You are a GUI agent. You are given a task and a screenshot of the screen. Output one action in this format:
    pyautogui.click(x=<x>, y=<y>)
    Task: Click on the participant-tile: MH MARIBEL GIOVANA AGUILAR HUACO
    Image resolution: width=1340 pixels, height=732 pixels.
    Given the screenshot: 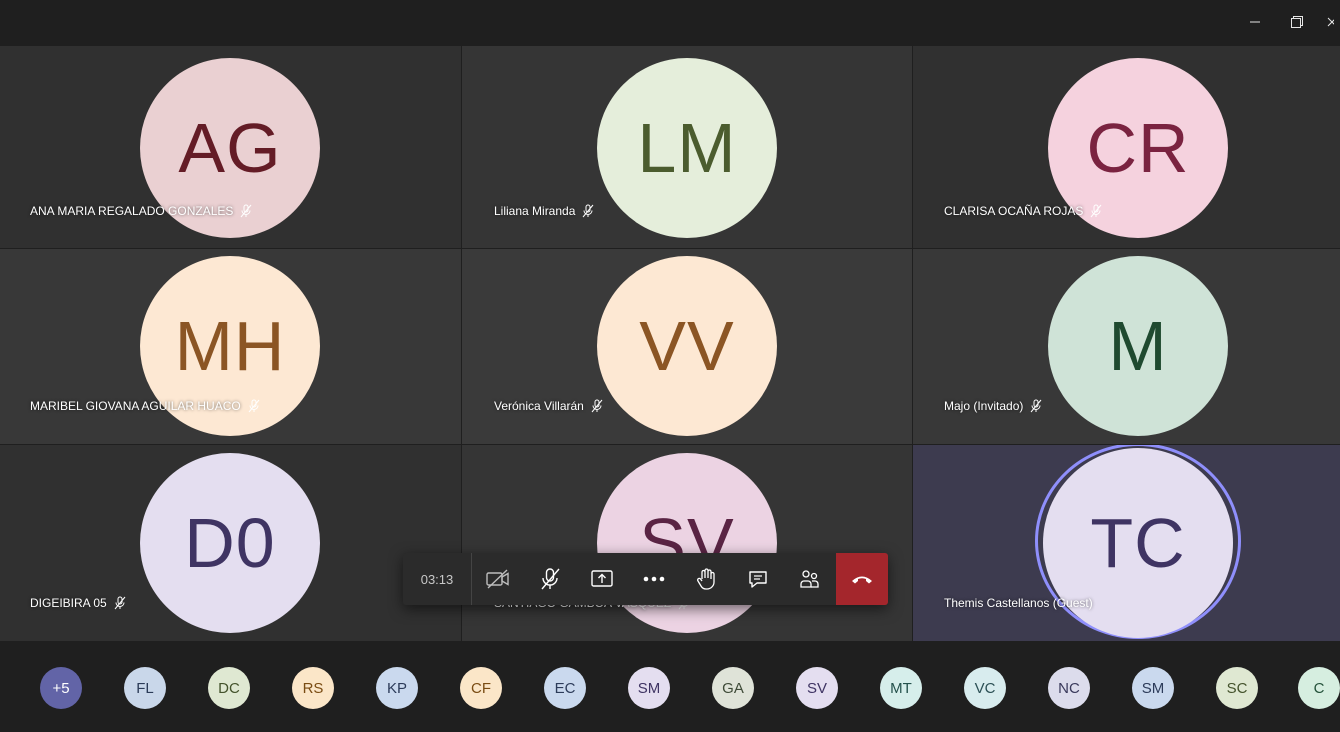 What is the action you would take?
    pyautogui.click(x=230, y=346)
    